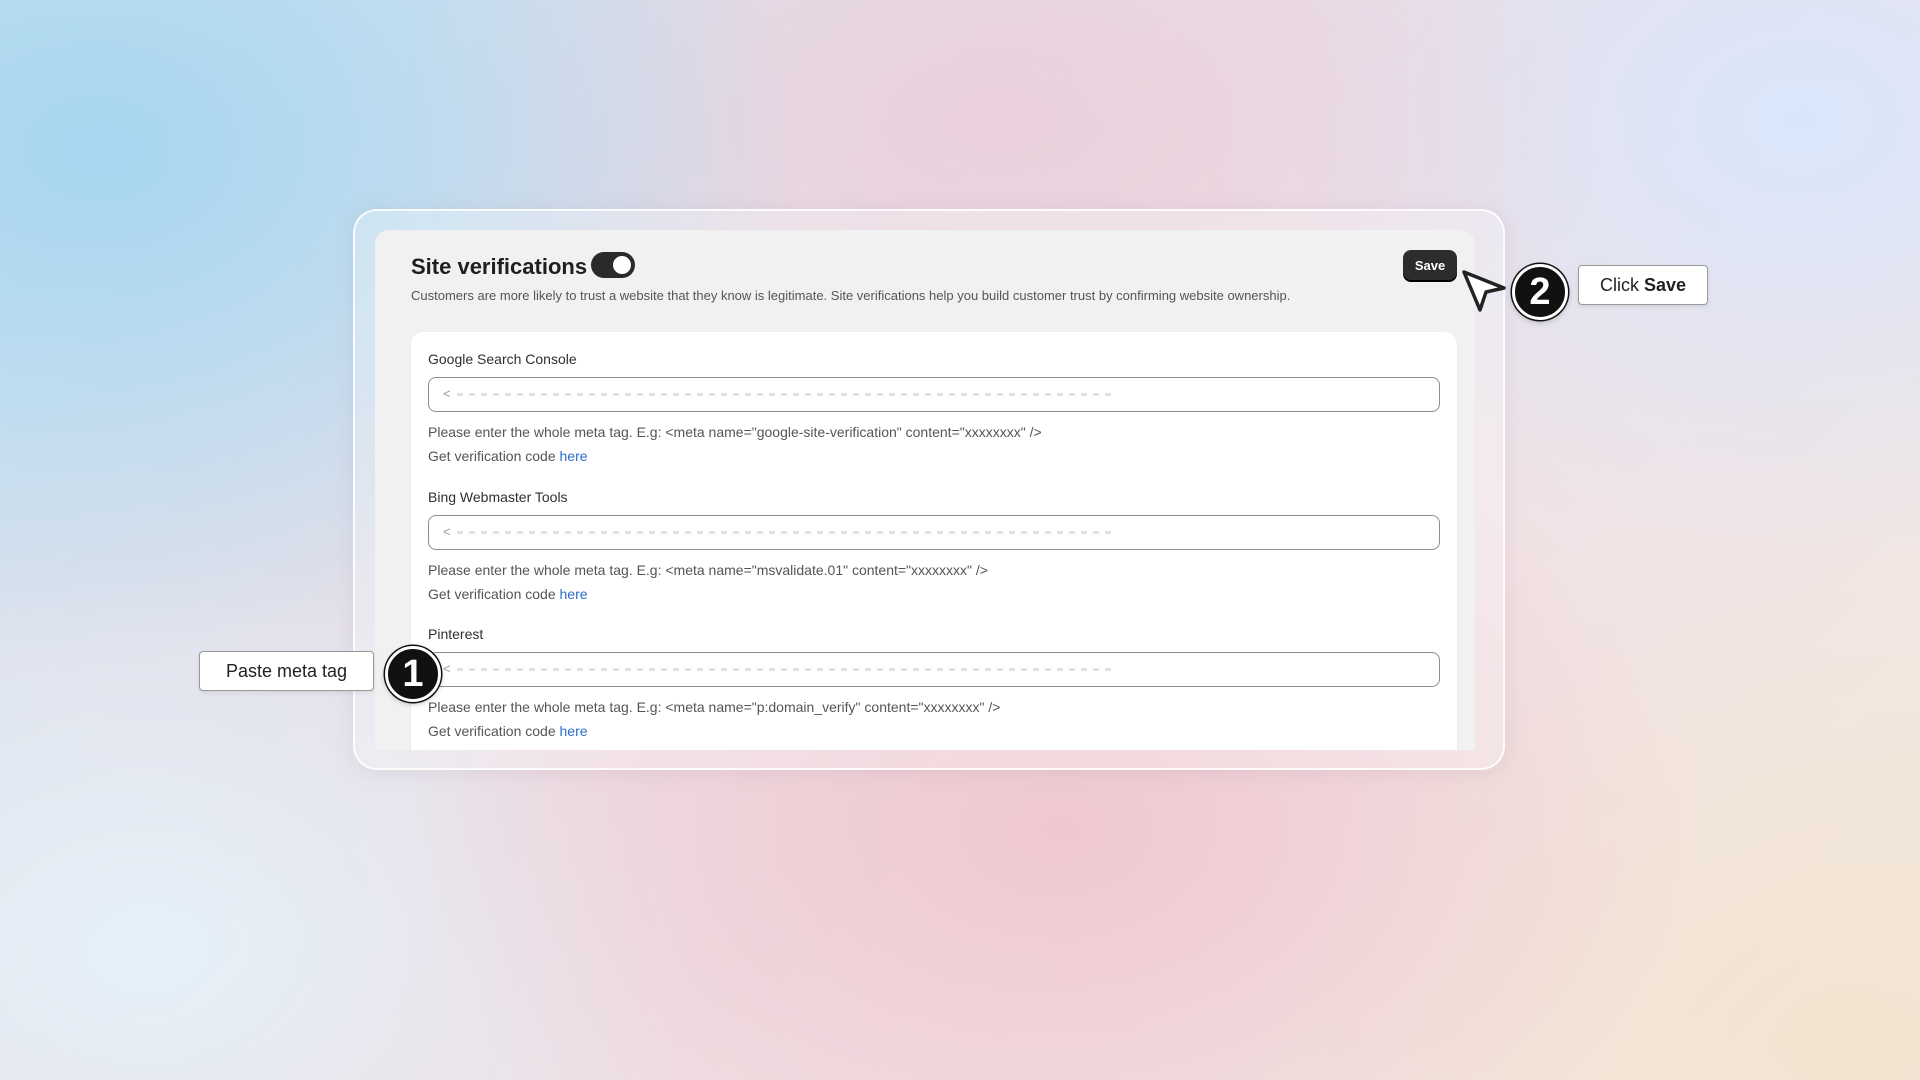 The image size is (1920, 1080). I want to click on site-verifications-toggle, so click(613, 265).